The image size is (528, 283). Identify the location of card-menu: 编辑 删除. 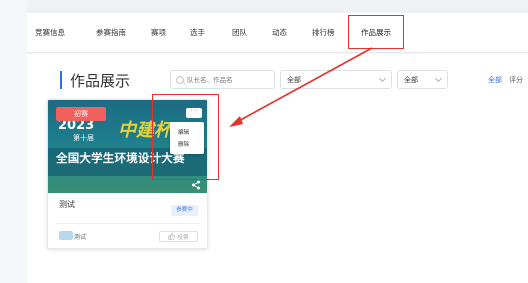
(187, 138).